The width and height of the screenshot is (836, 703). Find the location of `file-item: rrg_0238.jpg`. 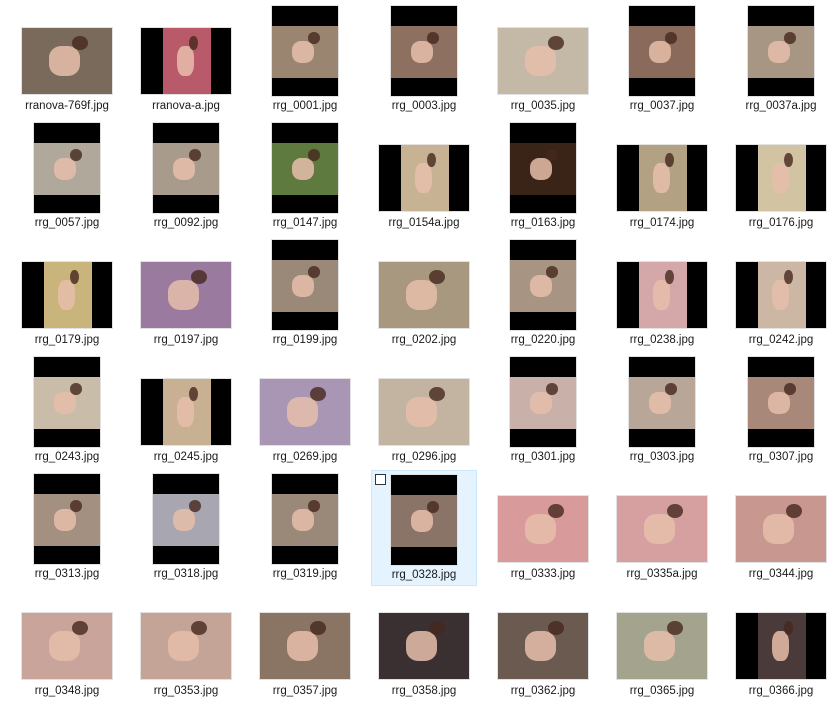

file-item: rrg_0238.jpg is located at coordinates (662, 294).